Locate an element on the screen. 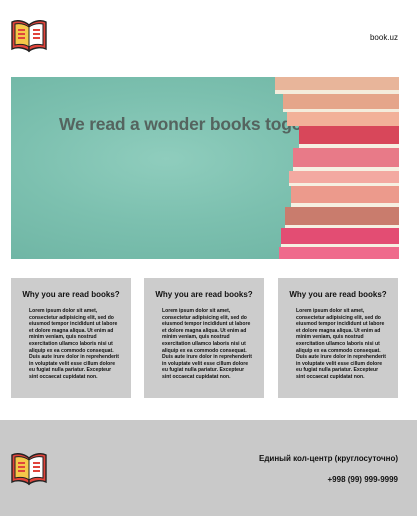  site-link: book.uz is located at coordinates (384, 37).